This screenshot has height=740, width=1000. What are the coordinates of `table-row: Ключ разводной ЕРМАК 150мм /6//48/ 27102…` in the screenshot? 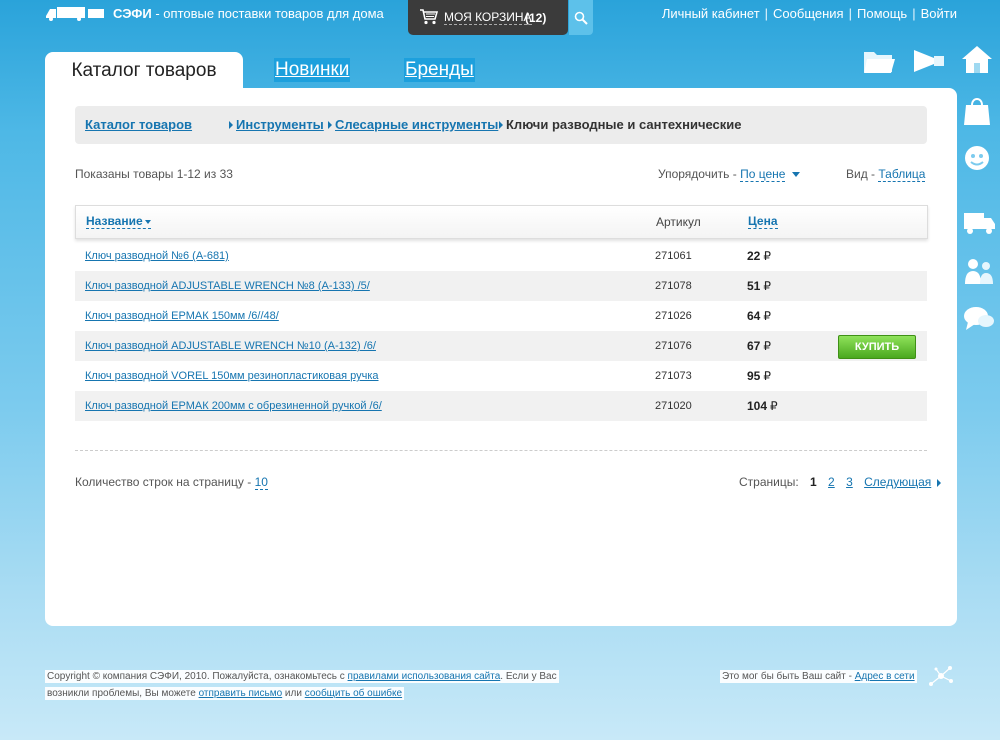 It's located at (501, 316).